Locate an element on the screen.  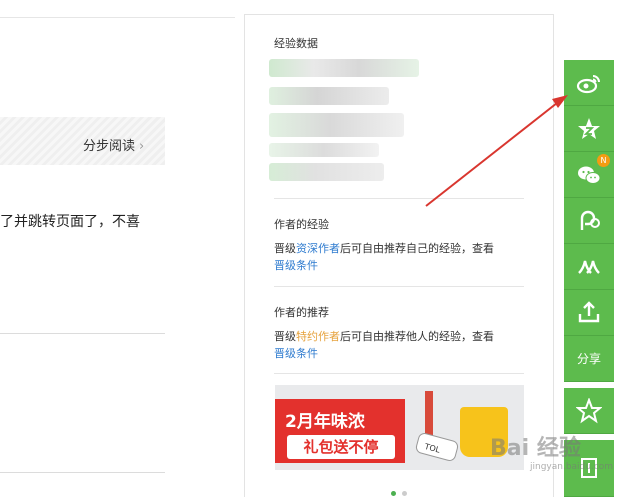
share-tieba-button is located at coordinates (589, 221).